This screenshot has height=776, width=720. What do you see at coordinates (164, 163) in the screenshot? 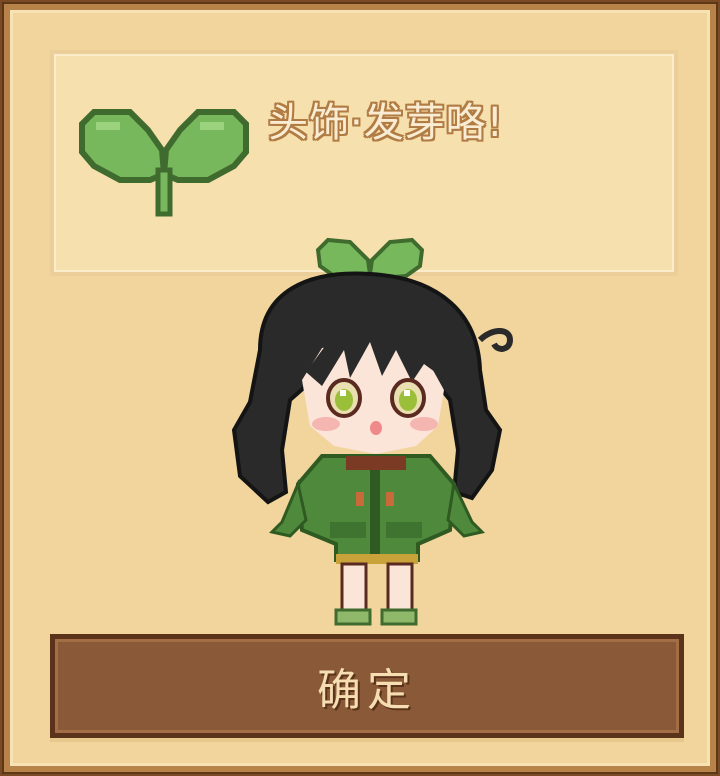
I see `sprout-icon` at bounding box center [164, 163].